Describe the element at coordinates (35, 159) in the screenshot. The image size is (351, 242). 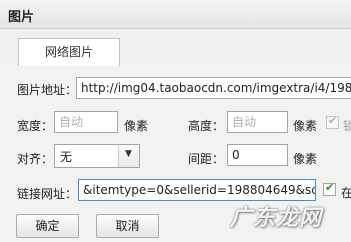
I see `align-label: 对齐：` at that location.